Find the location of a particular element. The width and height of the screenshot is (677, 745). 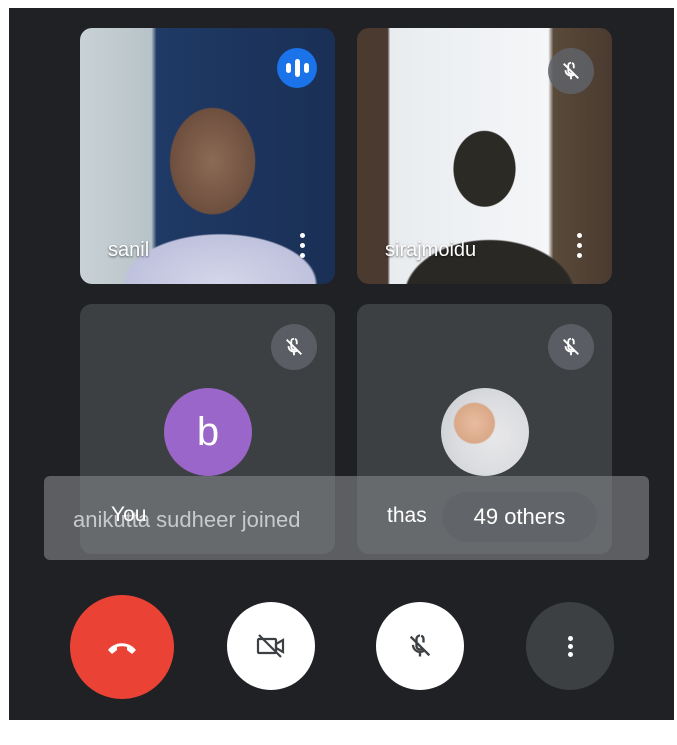

join-message: anikutta sudheer joined is located at coordinates (187, 519).